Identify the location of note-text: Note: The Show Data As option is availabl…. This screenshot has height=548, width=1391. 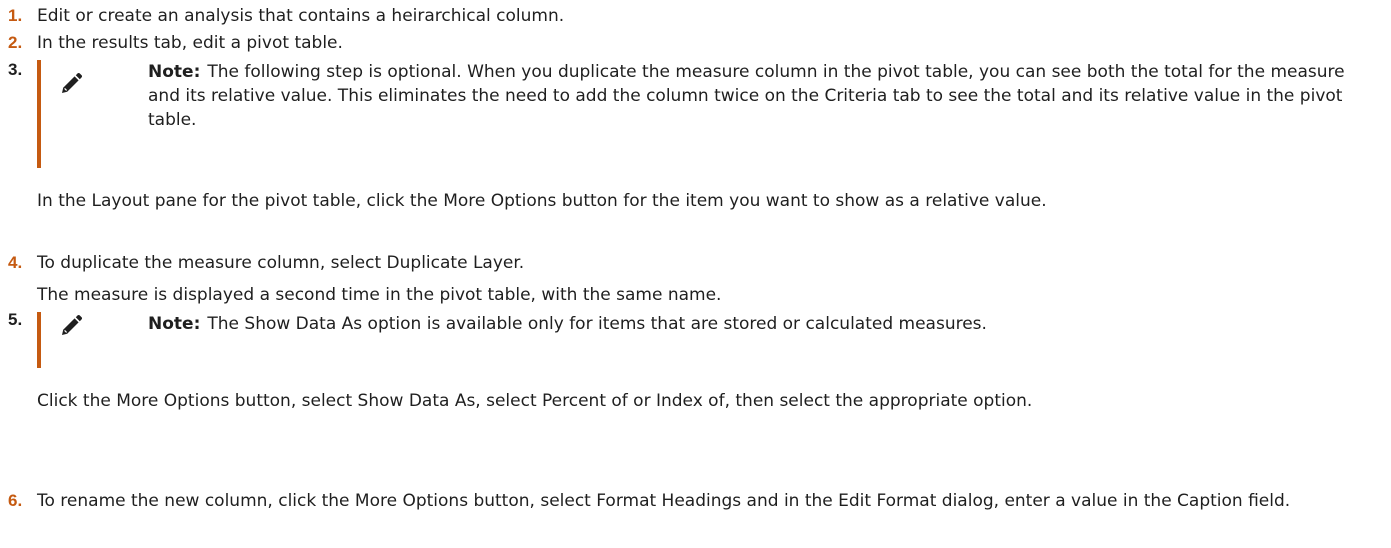
(758, 324).